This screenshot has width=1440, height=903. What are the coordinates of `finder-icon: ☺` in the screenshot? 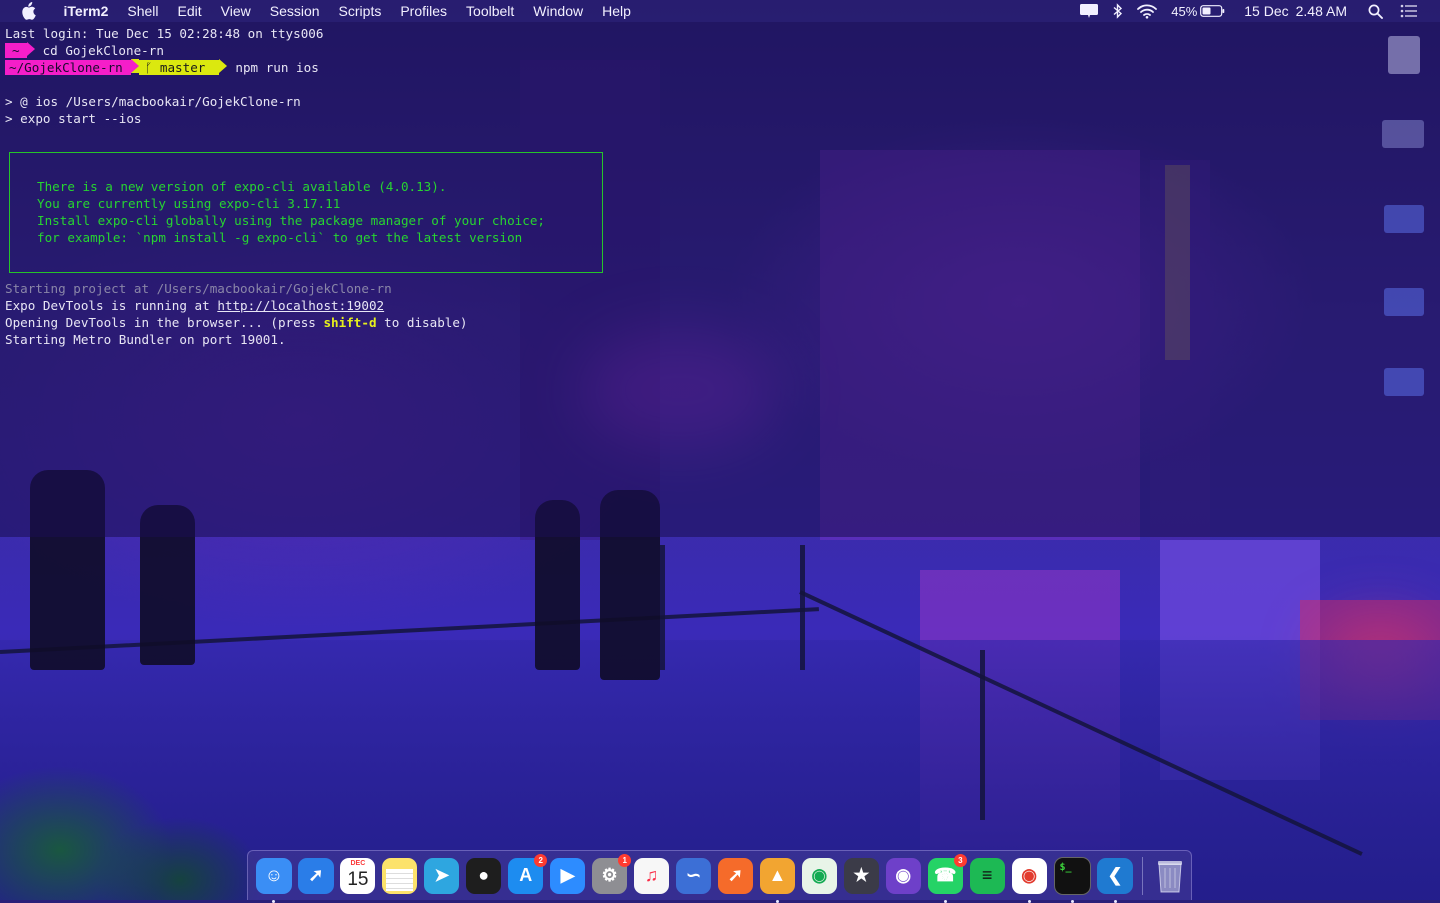 It's located at (274, 880).